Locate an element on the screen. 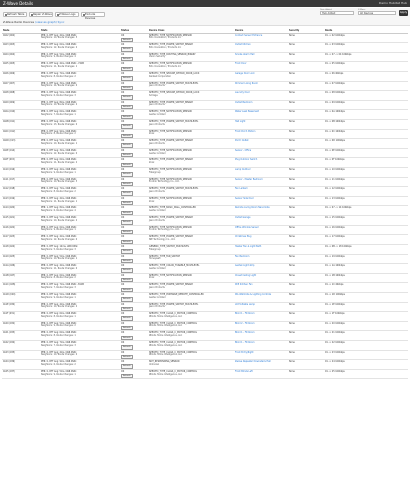 This screenshot has height=500, width=410. route-cell: 01 -> 12 100kbps is located at coordinates (366, 191).